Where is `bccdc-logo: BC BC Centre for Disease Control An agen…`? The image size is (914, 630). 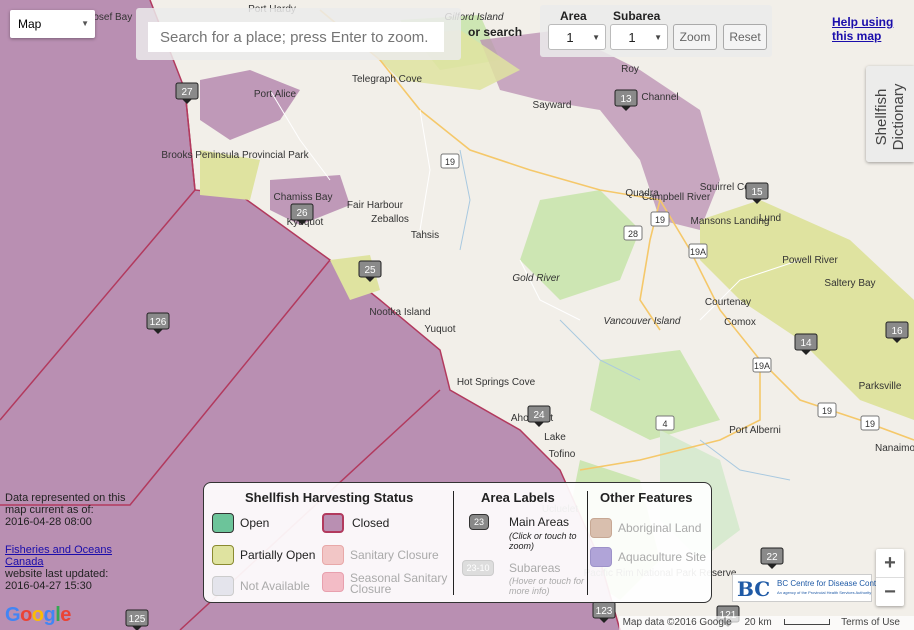 bccdc-logo: BC BC Centre for Disease Control An agen… is located at coordinates (808, 588).